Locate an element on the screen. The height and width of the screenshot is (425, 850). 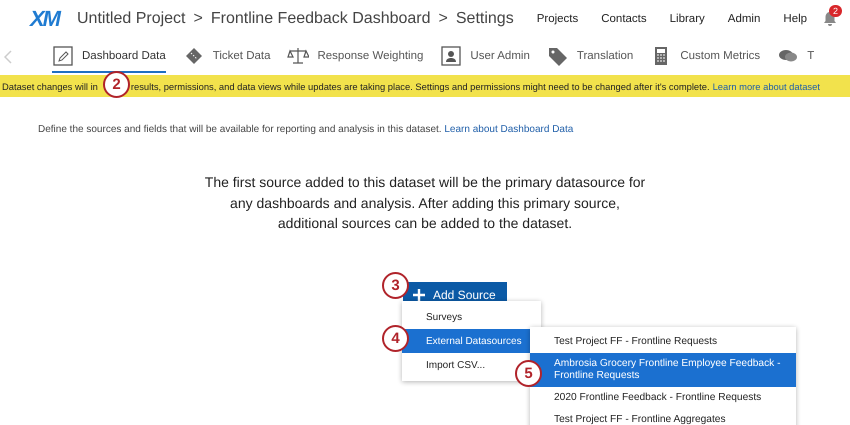
settings-tab: Dashboard Data is located at coordinates (109, 56).